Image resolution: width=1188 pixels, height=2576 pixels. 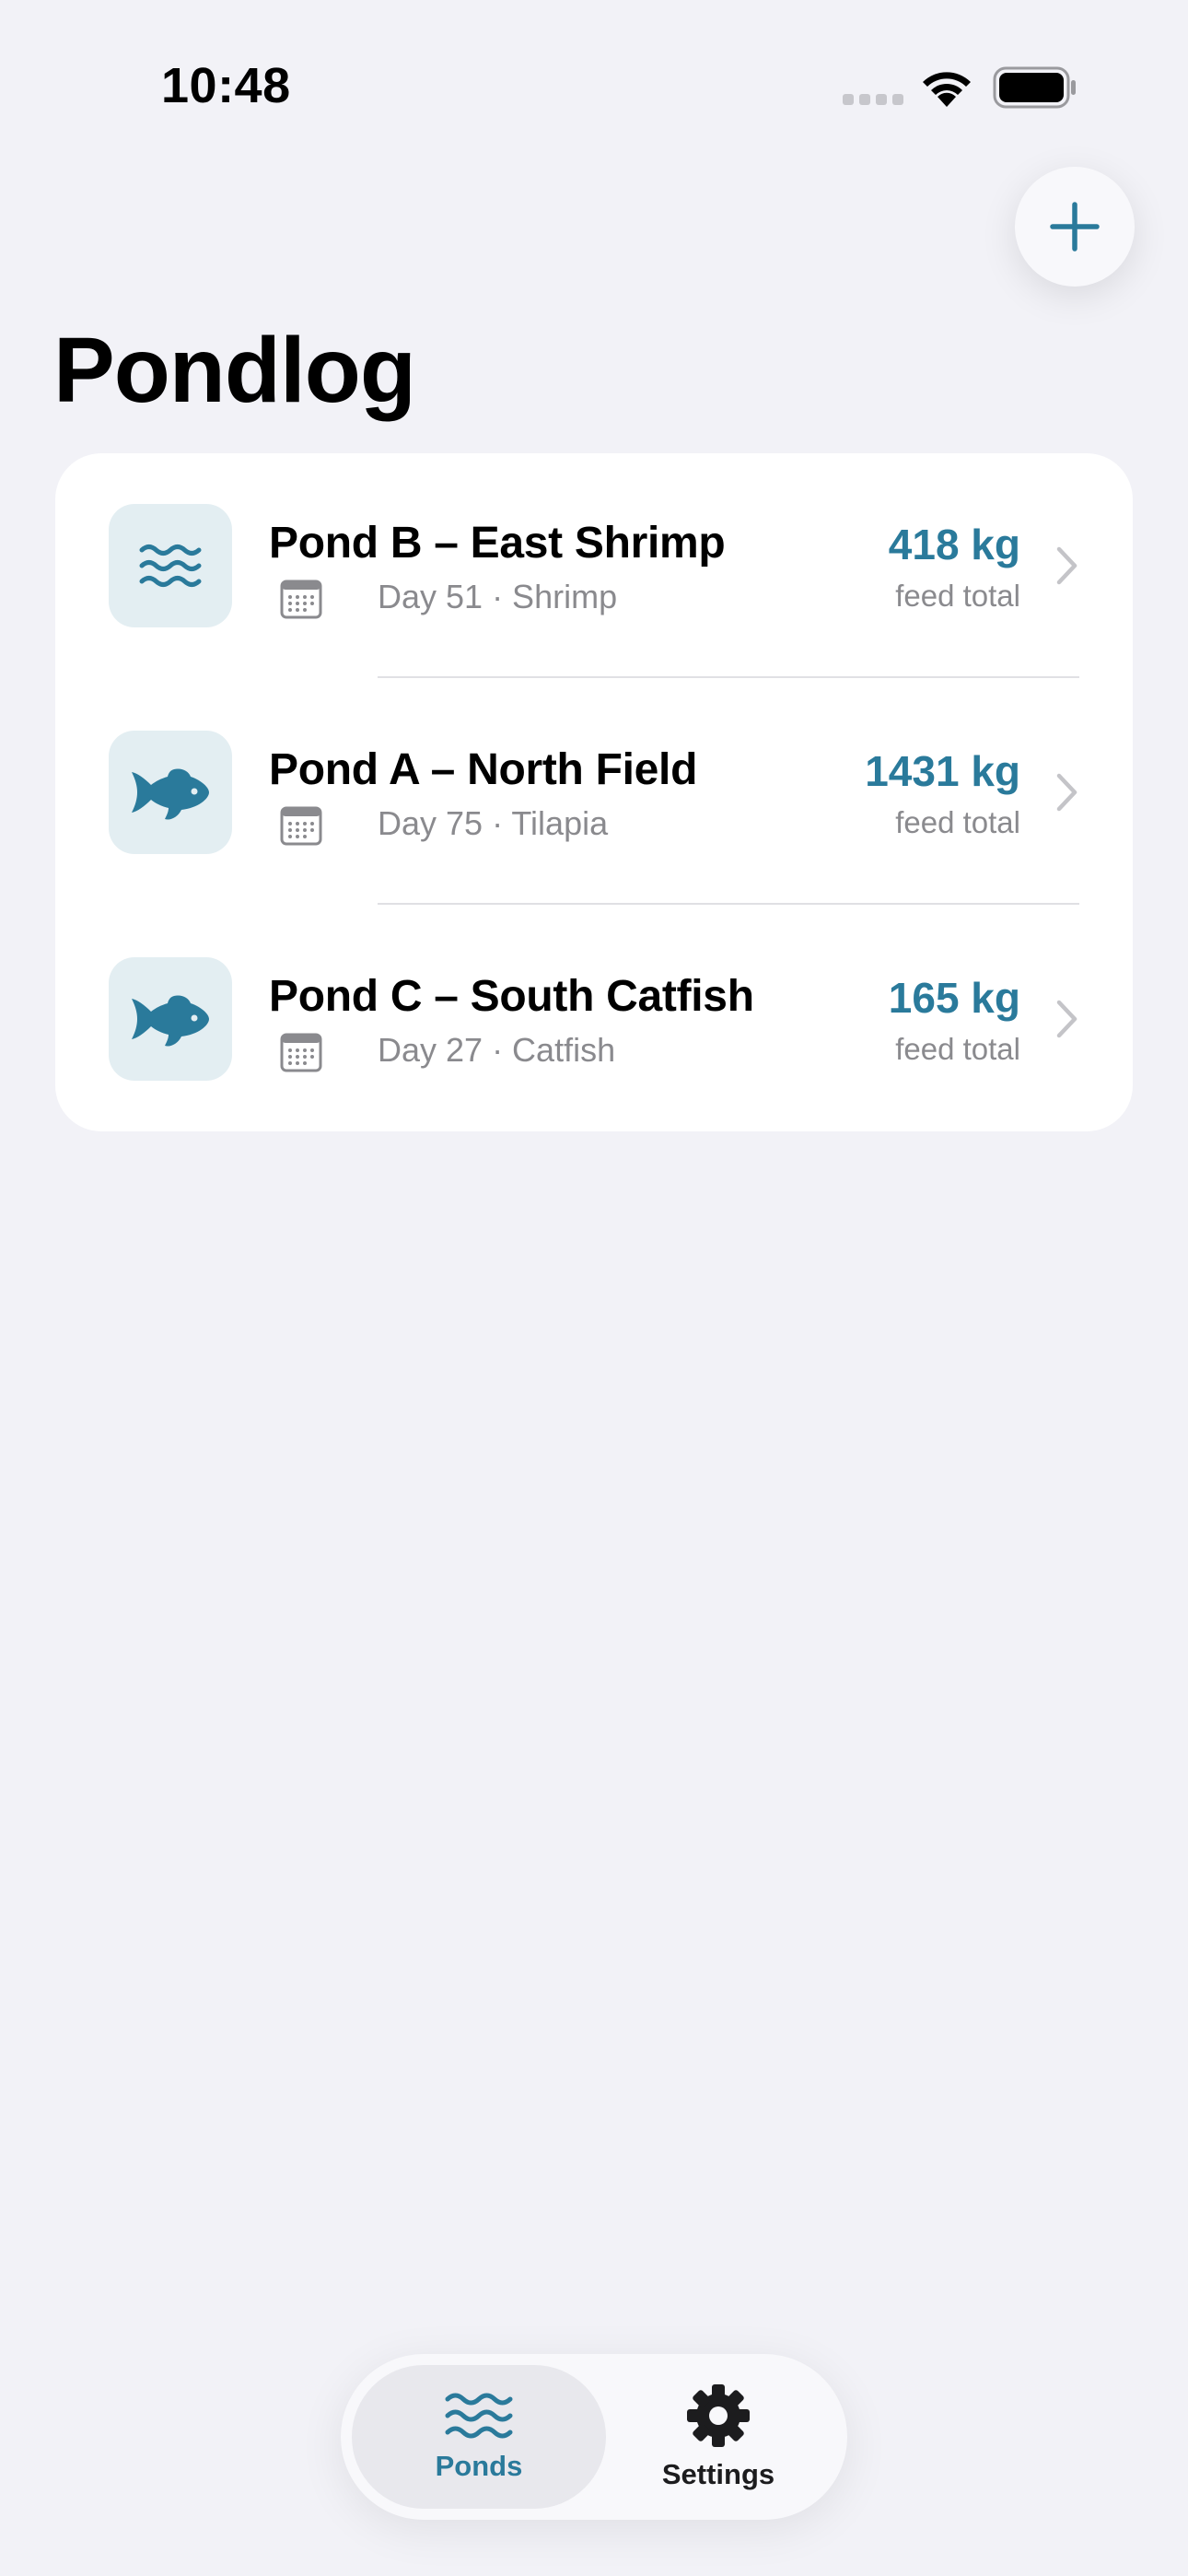 I want to click on plus-icon, so click(x=1075, y=227).